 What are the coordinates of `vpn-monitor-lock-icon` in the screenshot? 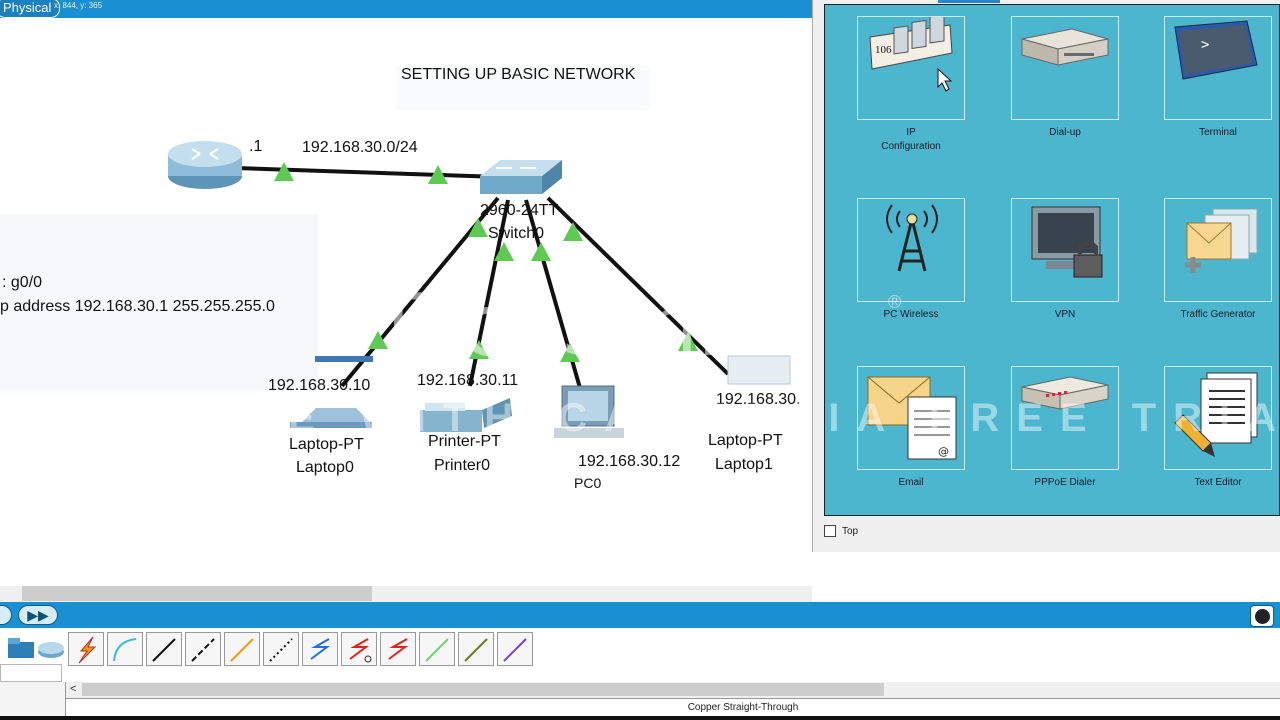 It's located at (1065, 250).